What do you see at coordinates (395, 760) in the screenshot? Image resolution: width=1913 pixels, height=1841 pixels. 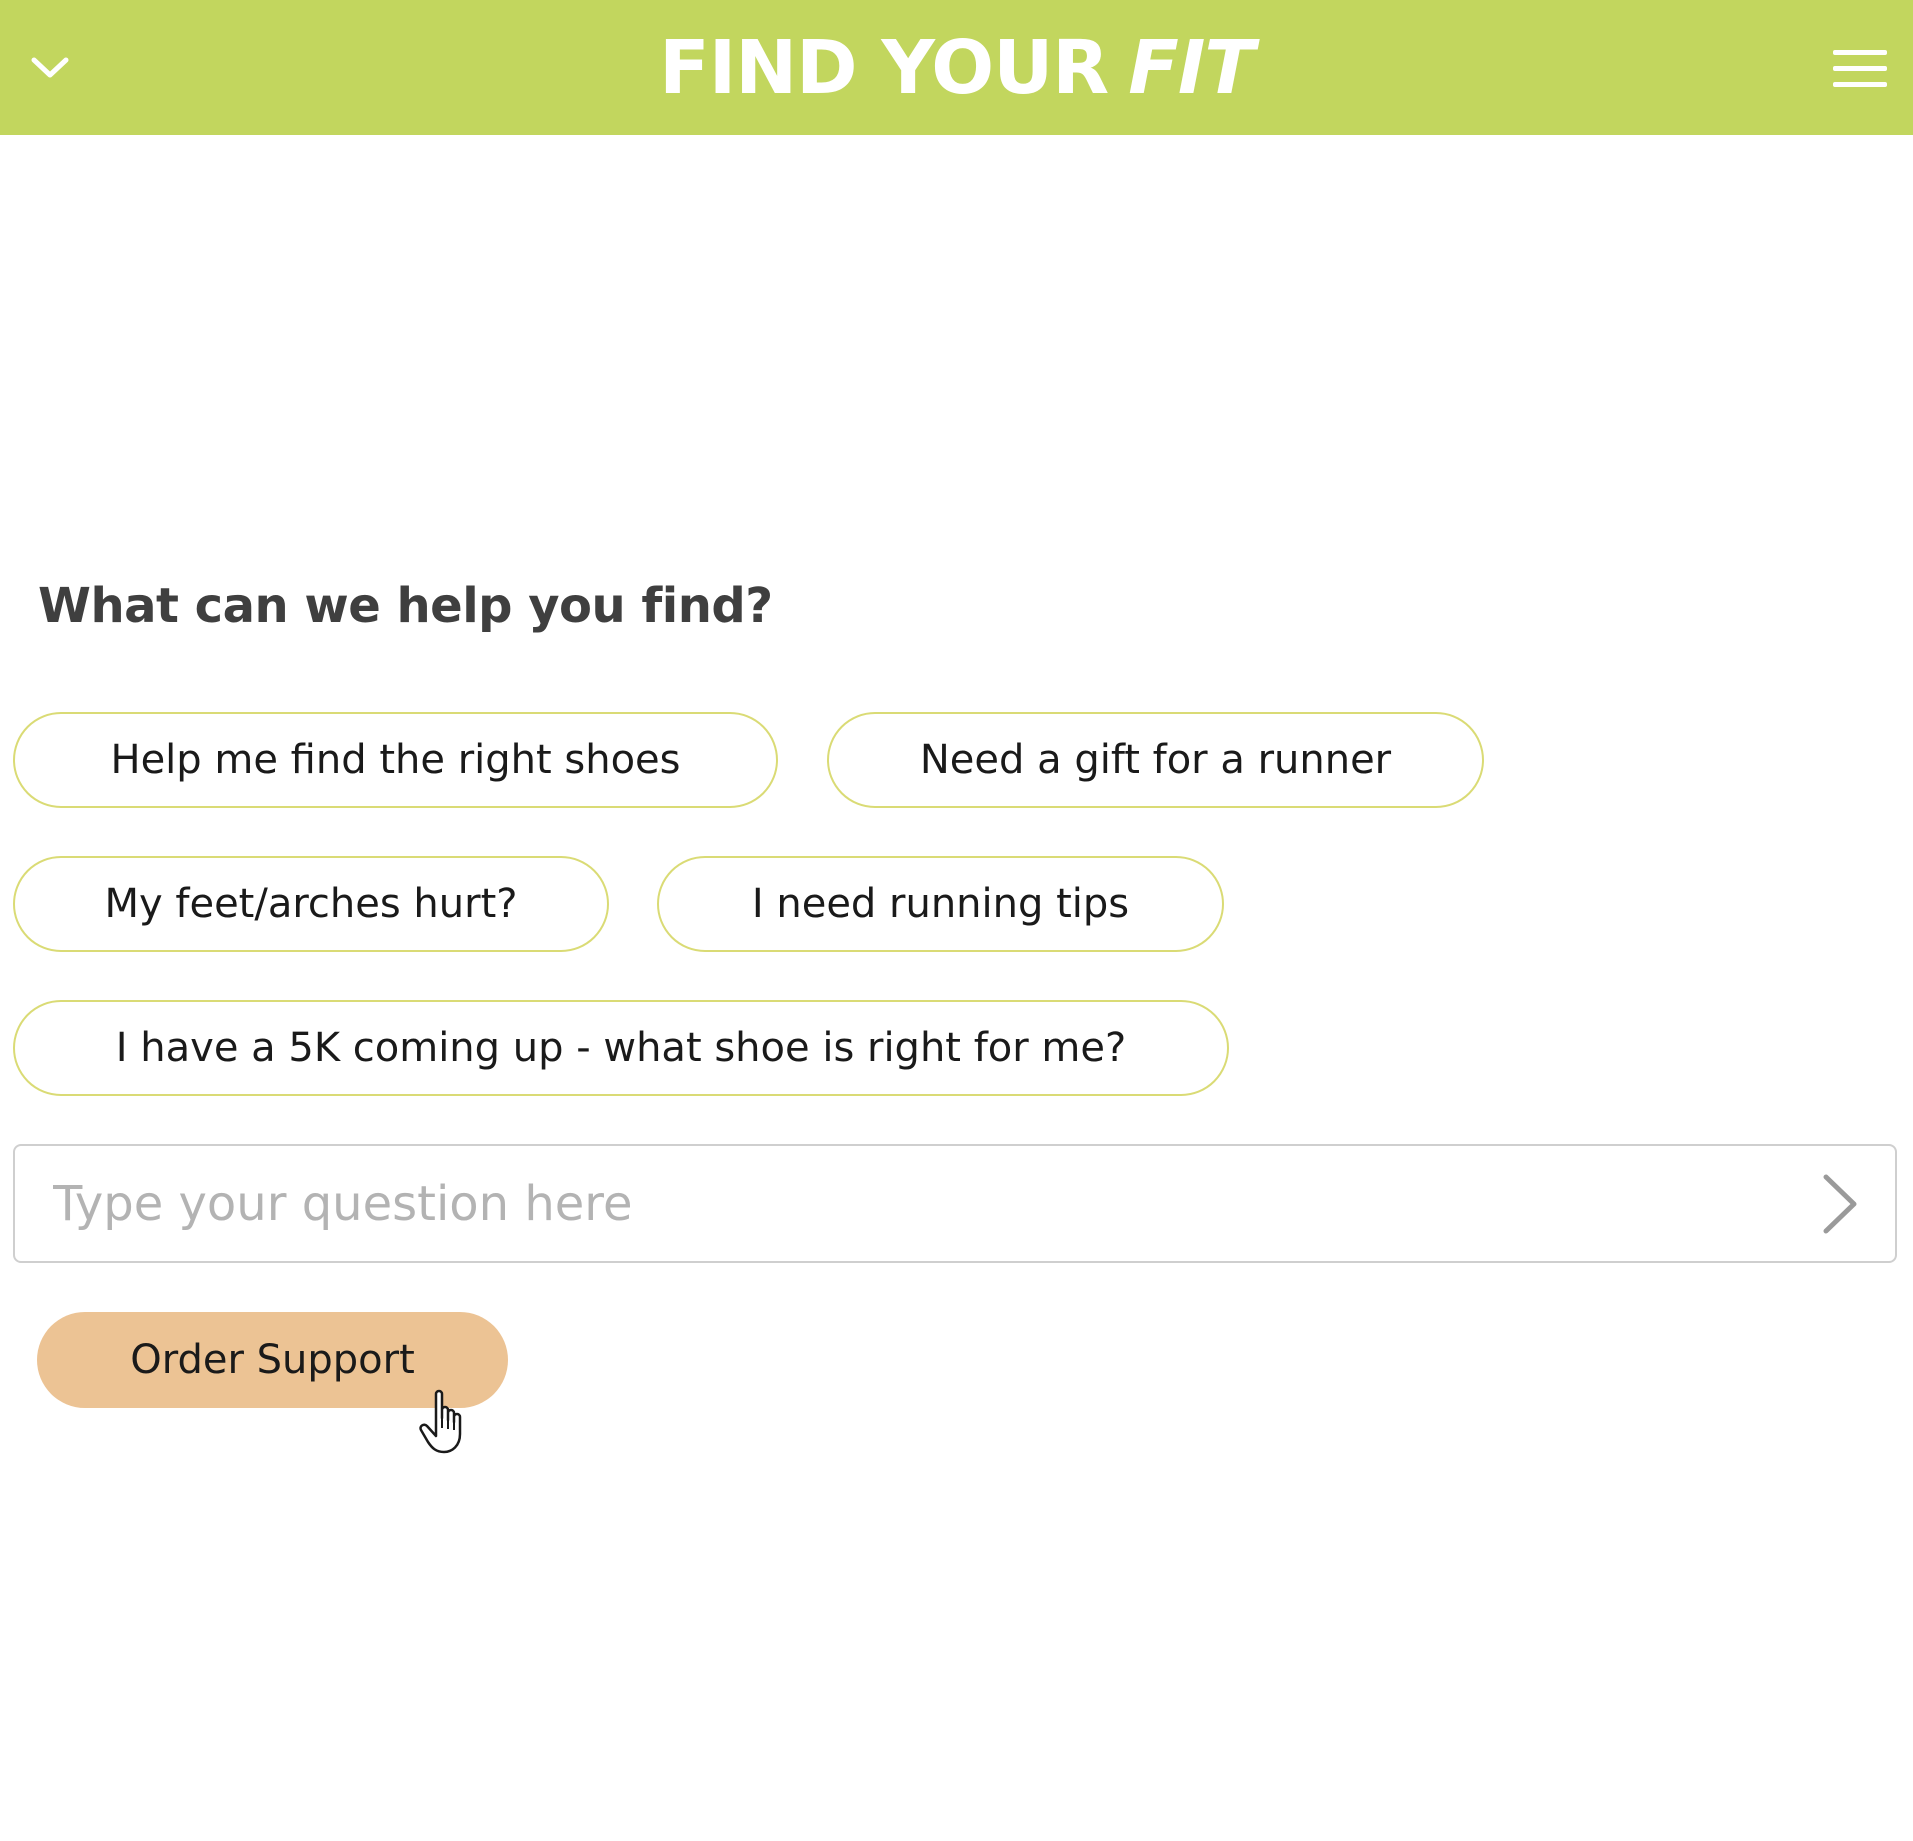 I see `suggestion-chip-right-shoes: Help me find the right shoes` at bounding box center [395, 760].